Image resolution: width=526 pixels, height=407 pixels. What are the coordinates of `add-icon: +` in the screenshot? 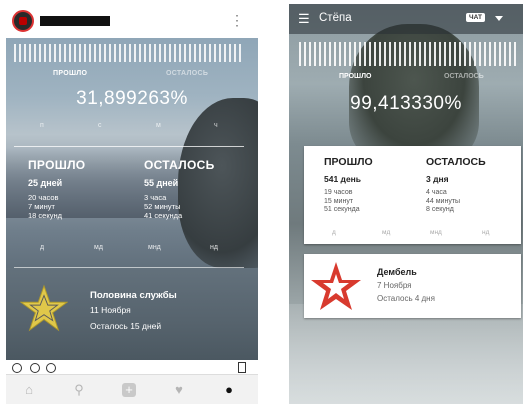 It's located at (129, 390).